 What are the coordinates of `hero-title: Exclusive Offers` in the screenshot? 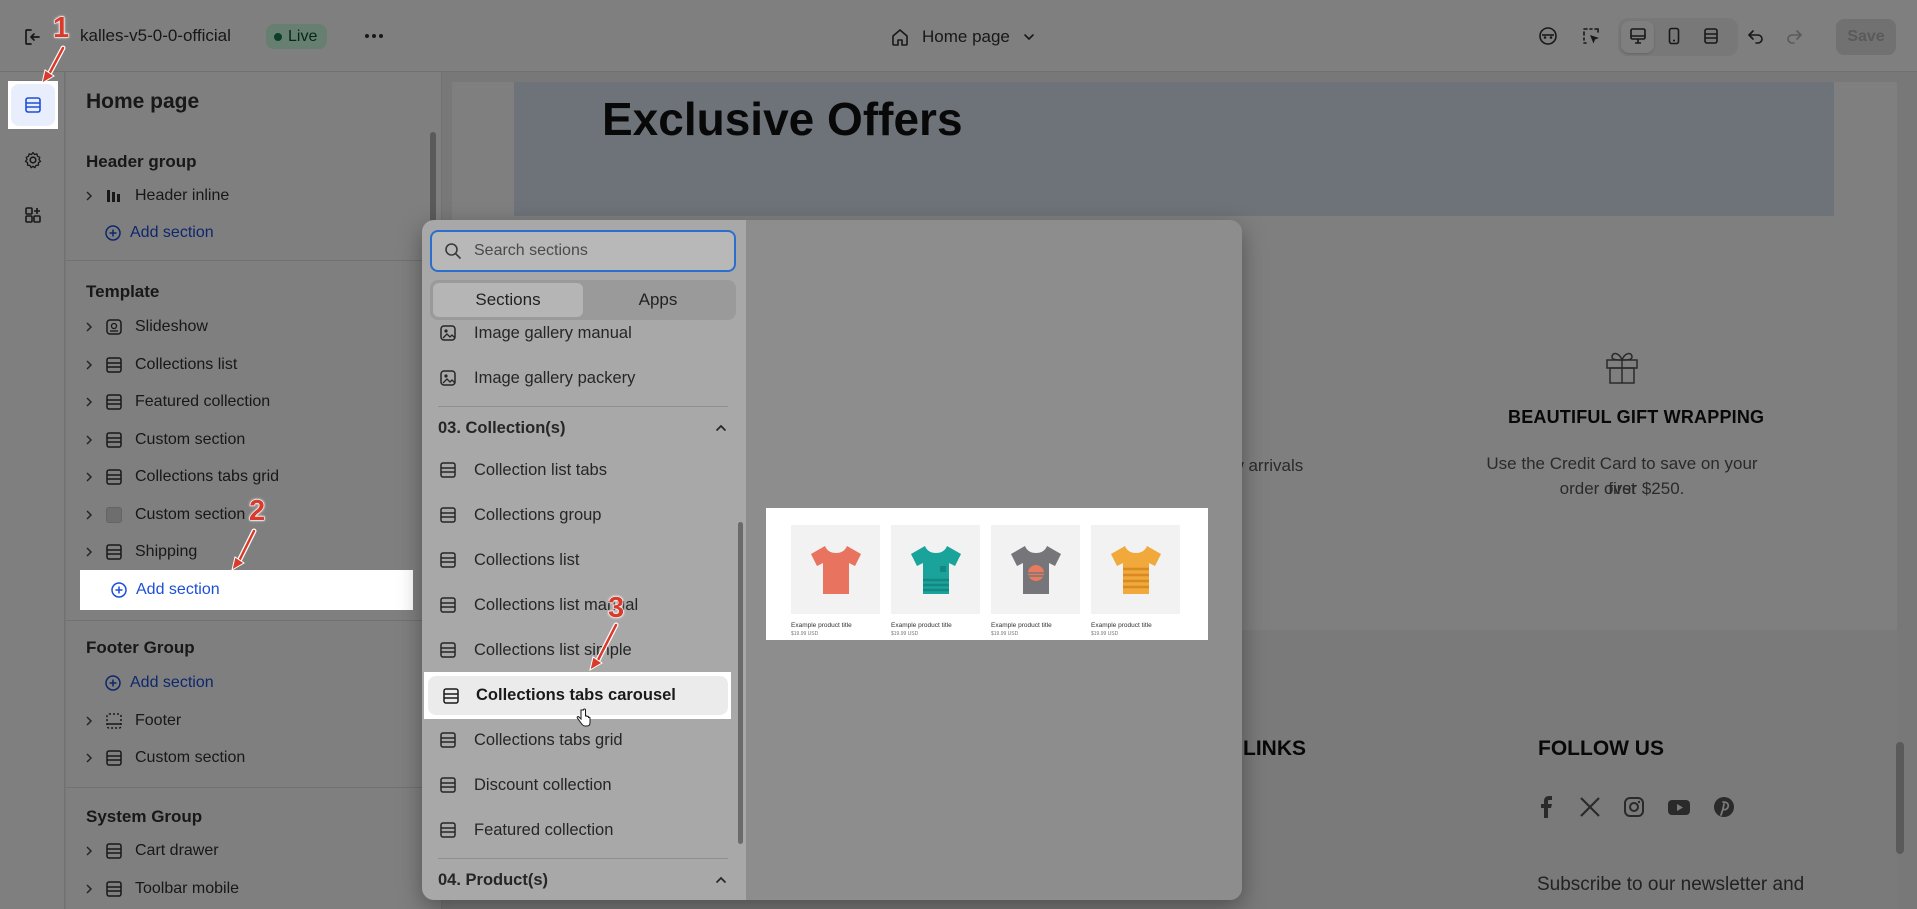 It's located at (782, 119).